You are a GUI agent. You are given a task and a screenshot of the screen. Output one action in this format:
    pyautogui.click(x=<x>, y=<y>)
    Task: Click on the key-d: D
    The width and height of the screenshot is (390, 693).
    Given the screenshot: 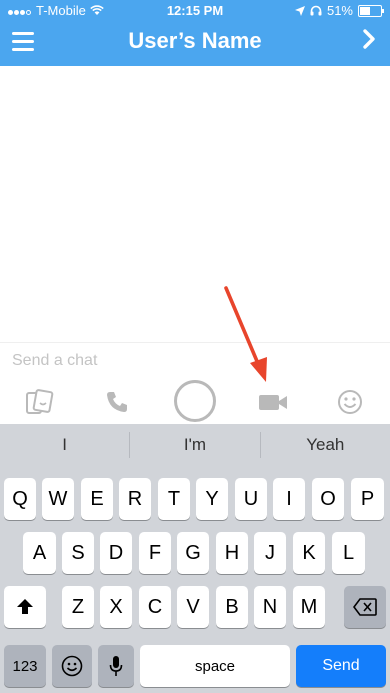 What is the action you would take?
    pyautogui.click(x=116, y=553)
    